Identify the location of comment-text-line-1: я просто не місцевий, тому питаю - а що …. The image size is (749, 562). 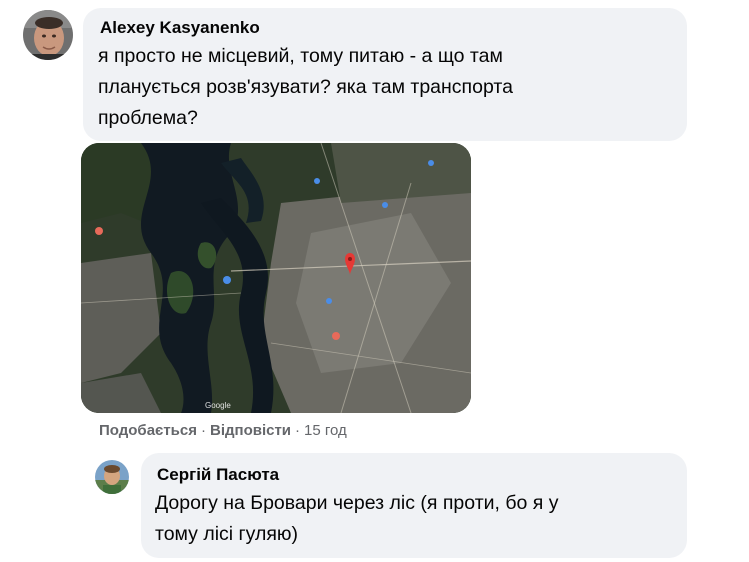
(300, 56).